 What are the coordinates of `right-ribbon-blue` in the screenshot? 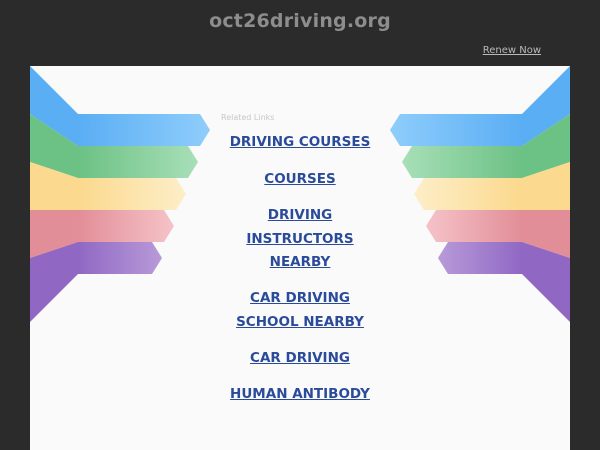 It's located at (456, 130).